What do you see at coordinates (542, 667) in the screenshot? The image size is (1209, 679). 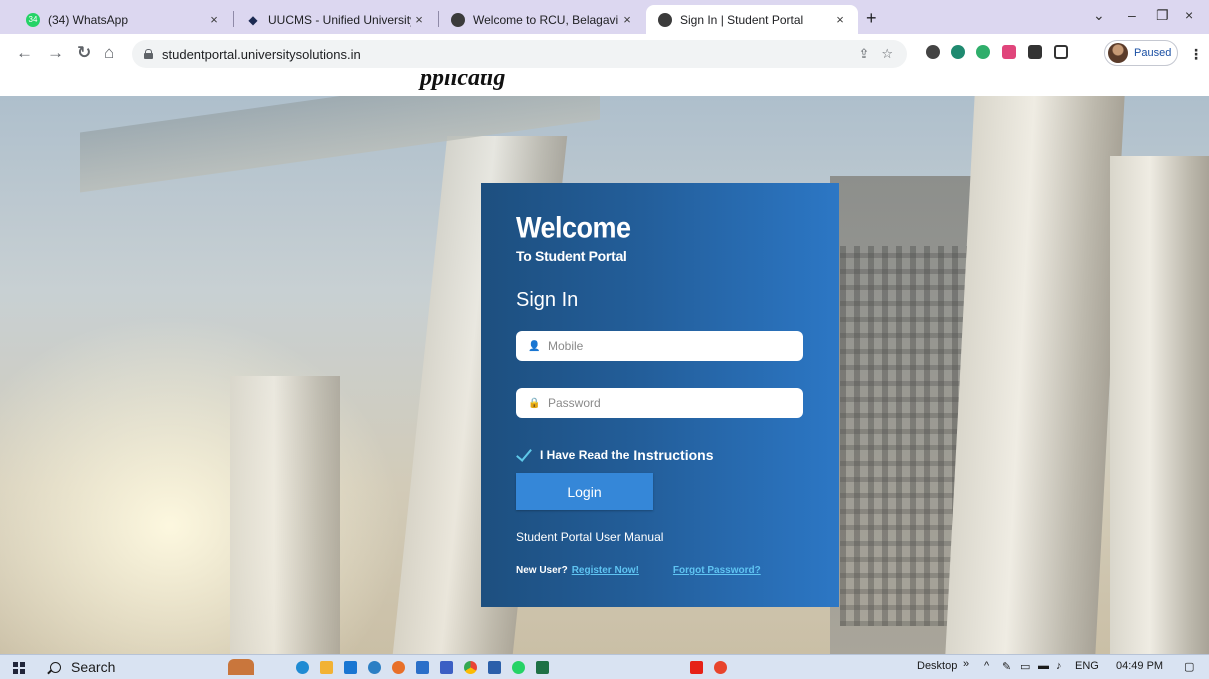 I see `excel-icon` at bounding box center [542, 667].